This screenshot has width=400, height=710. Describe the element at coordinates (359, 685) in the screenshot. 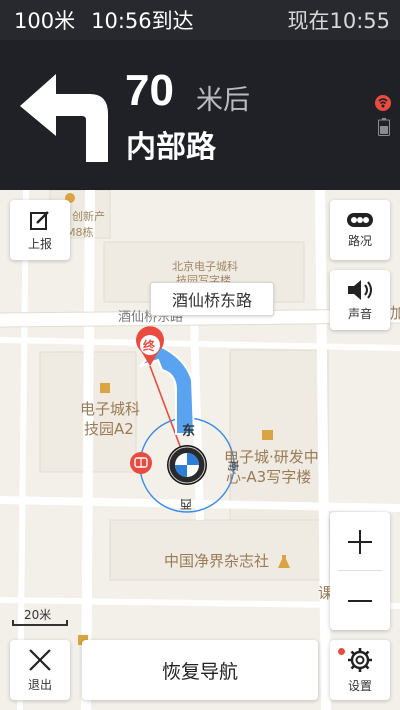

I see `settings-label: 设置` at that location.